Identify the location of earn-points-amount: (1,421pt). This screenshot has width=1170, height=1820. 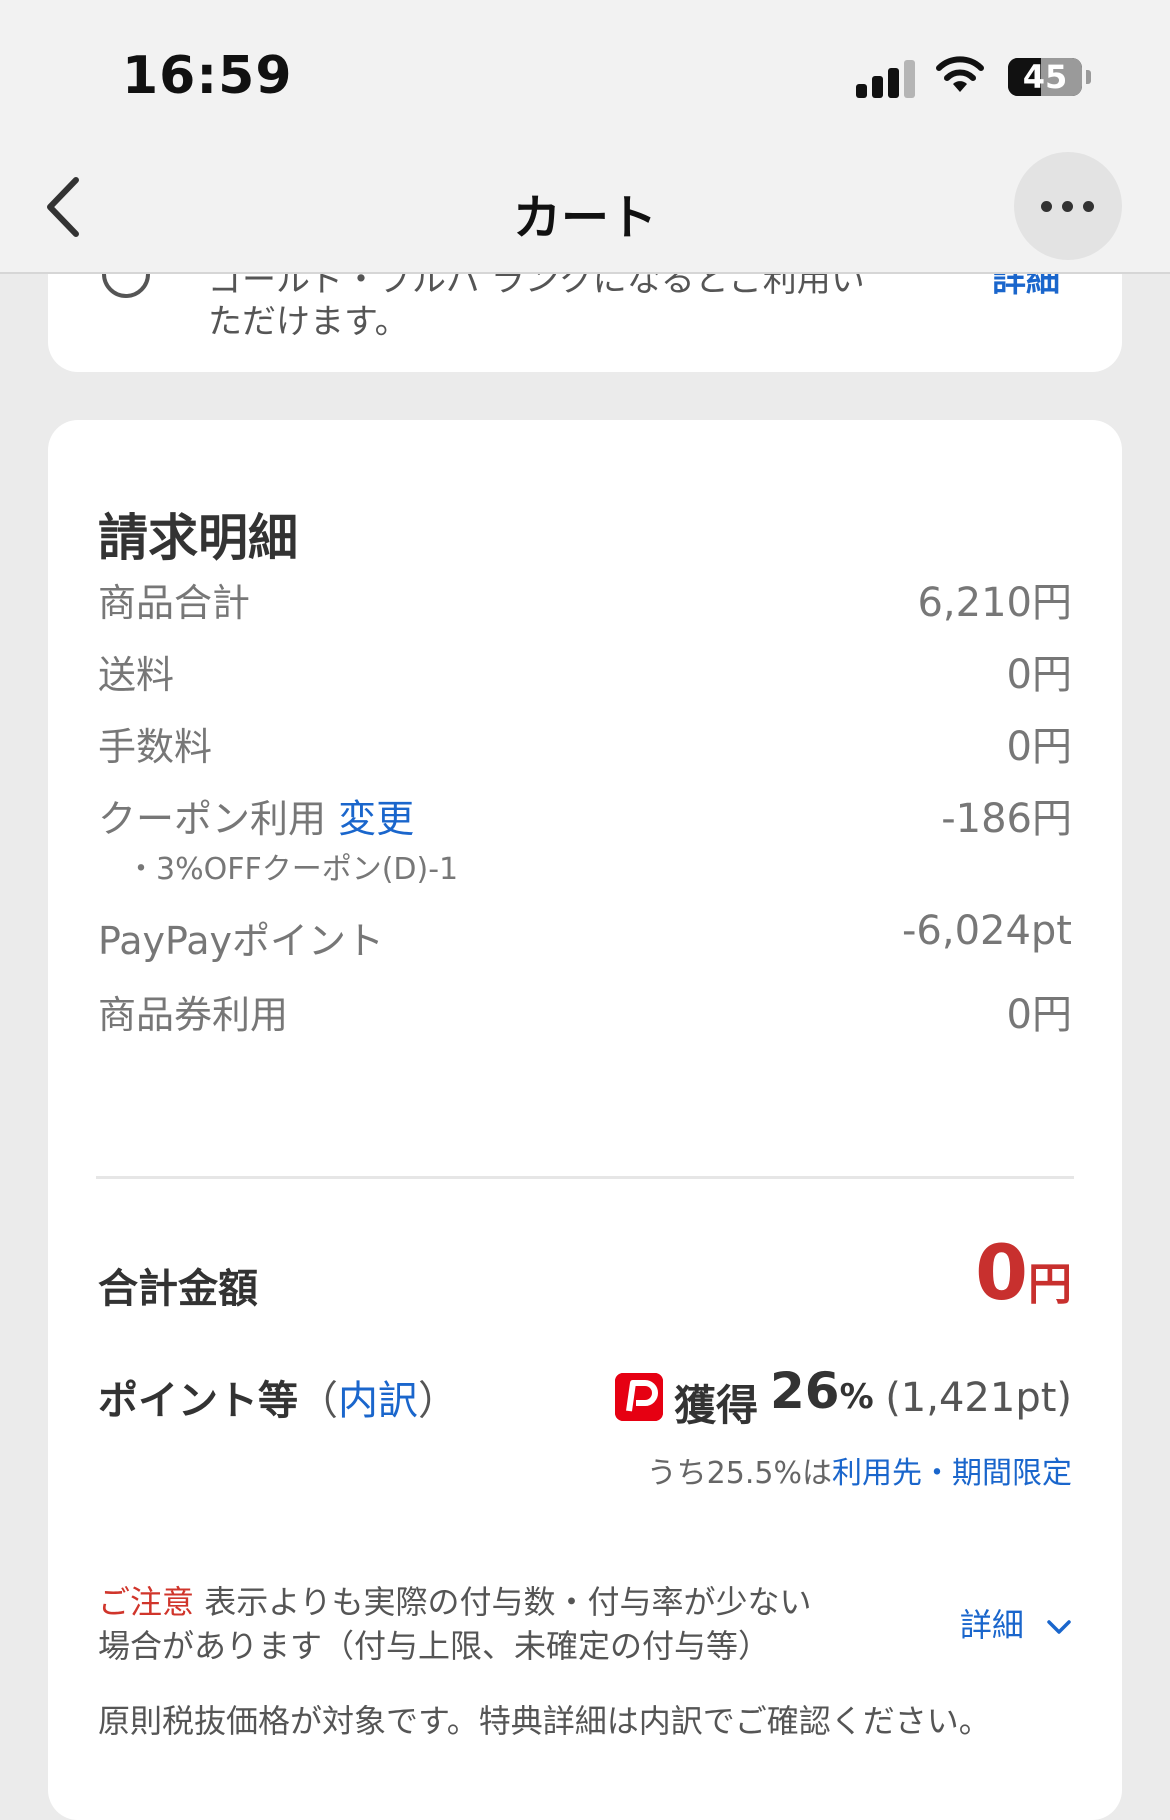
(978, 1398).